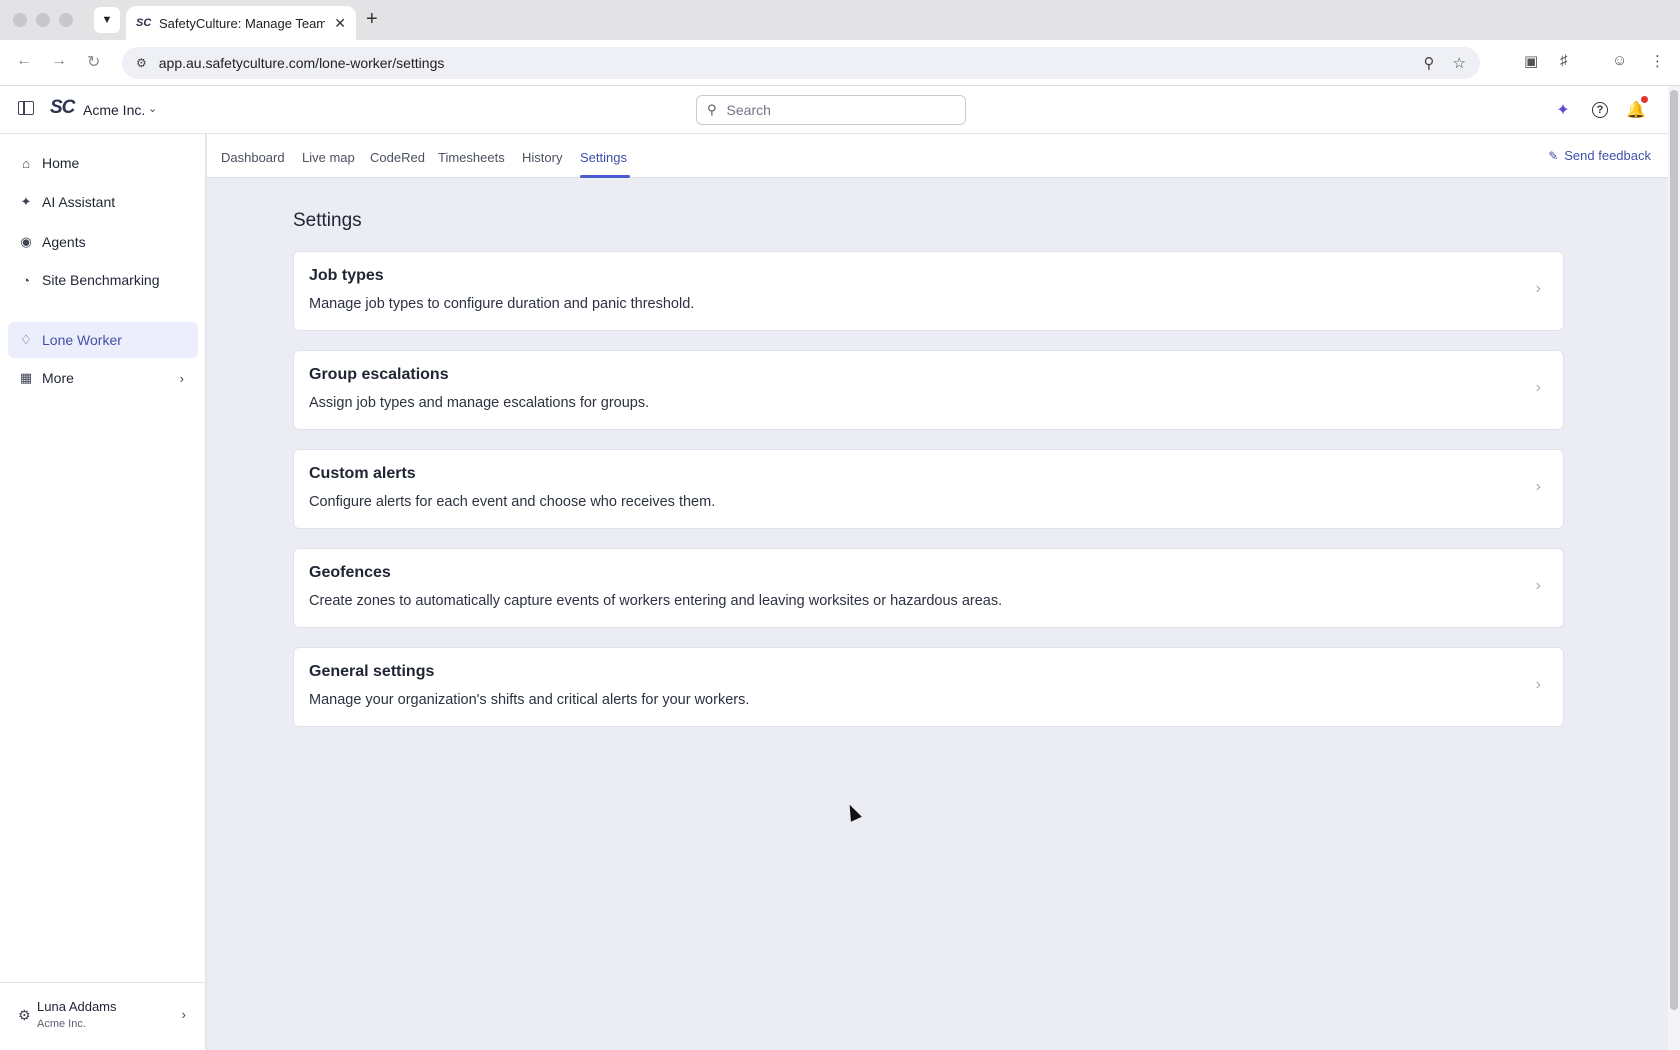  Describe the element at coordinates (62, 108) in the screenshot. I see `brand-logo: SC` at that location.